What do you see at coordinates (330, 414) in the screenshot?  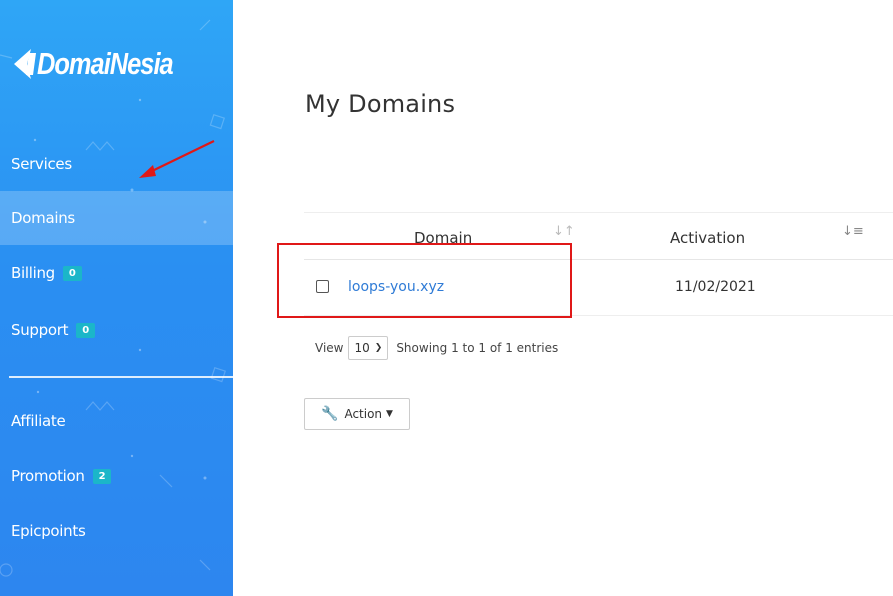 I see `wrench-icon: 🔧` at bounding box center [330, 414].